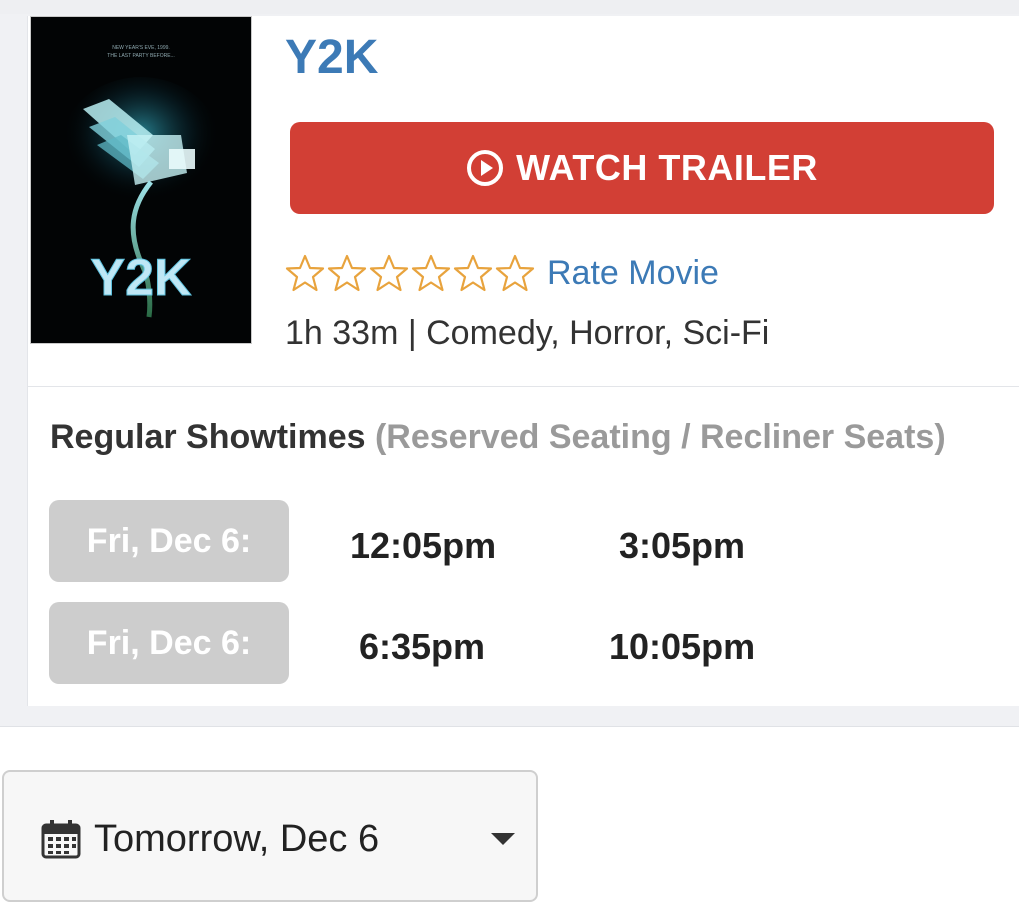 The width and height of the screenshot is (1019, 916). I want to click on watch-trailer-label: WATCH TRAILER, so click(667, 167).